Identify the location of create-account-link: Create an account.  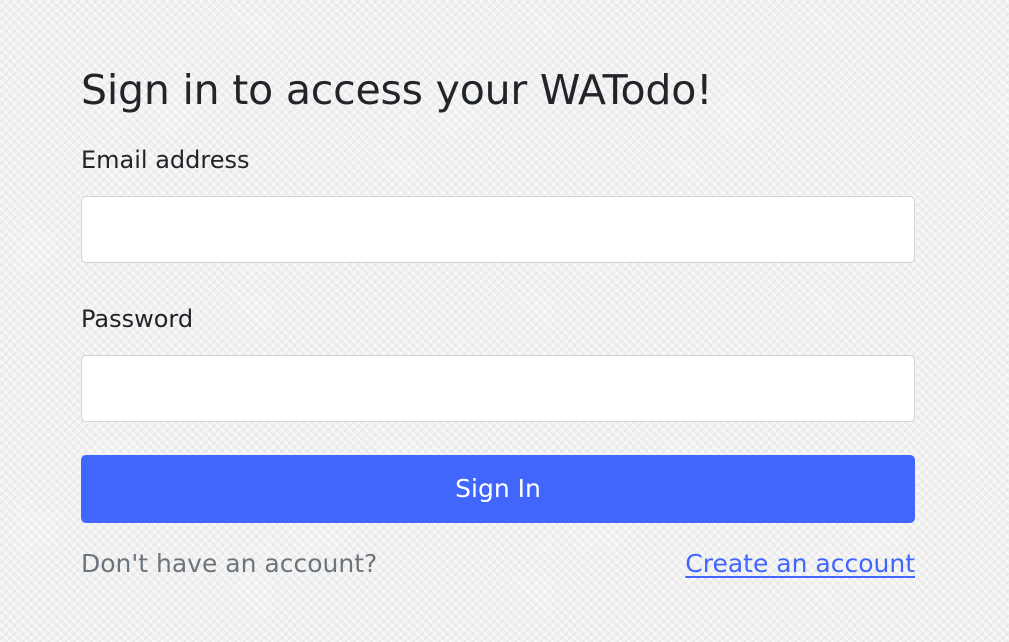
(800, 563).